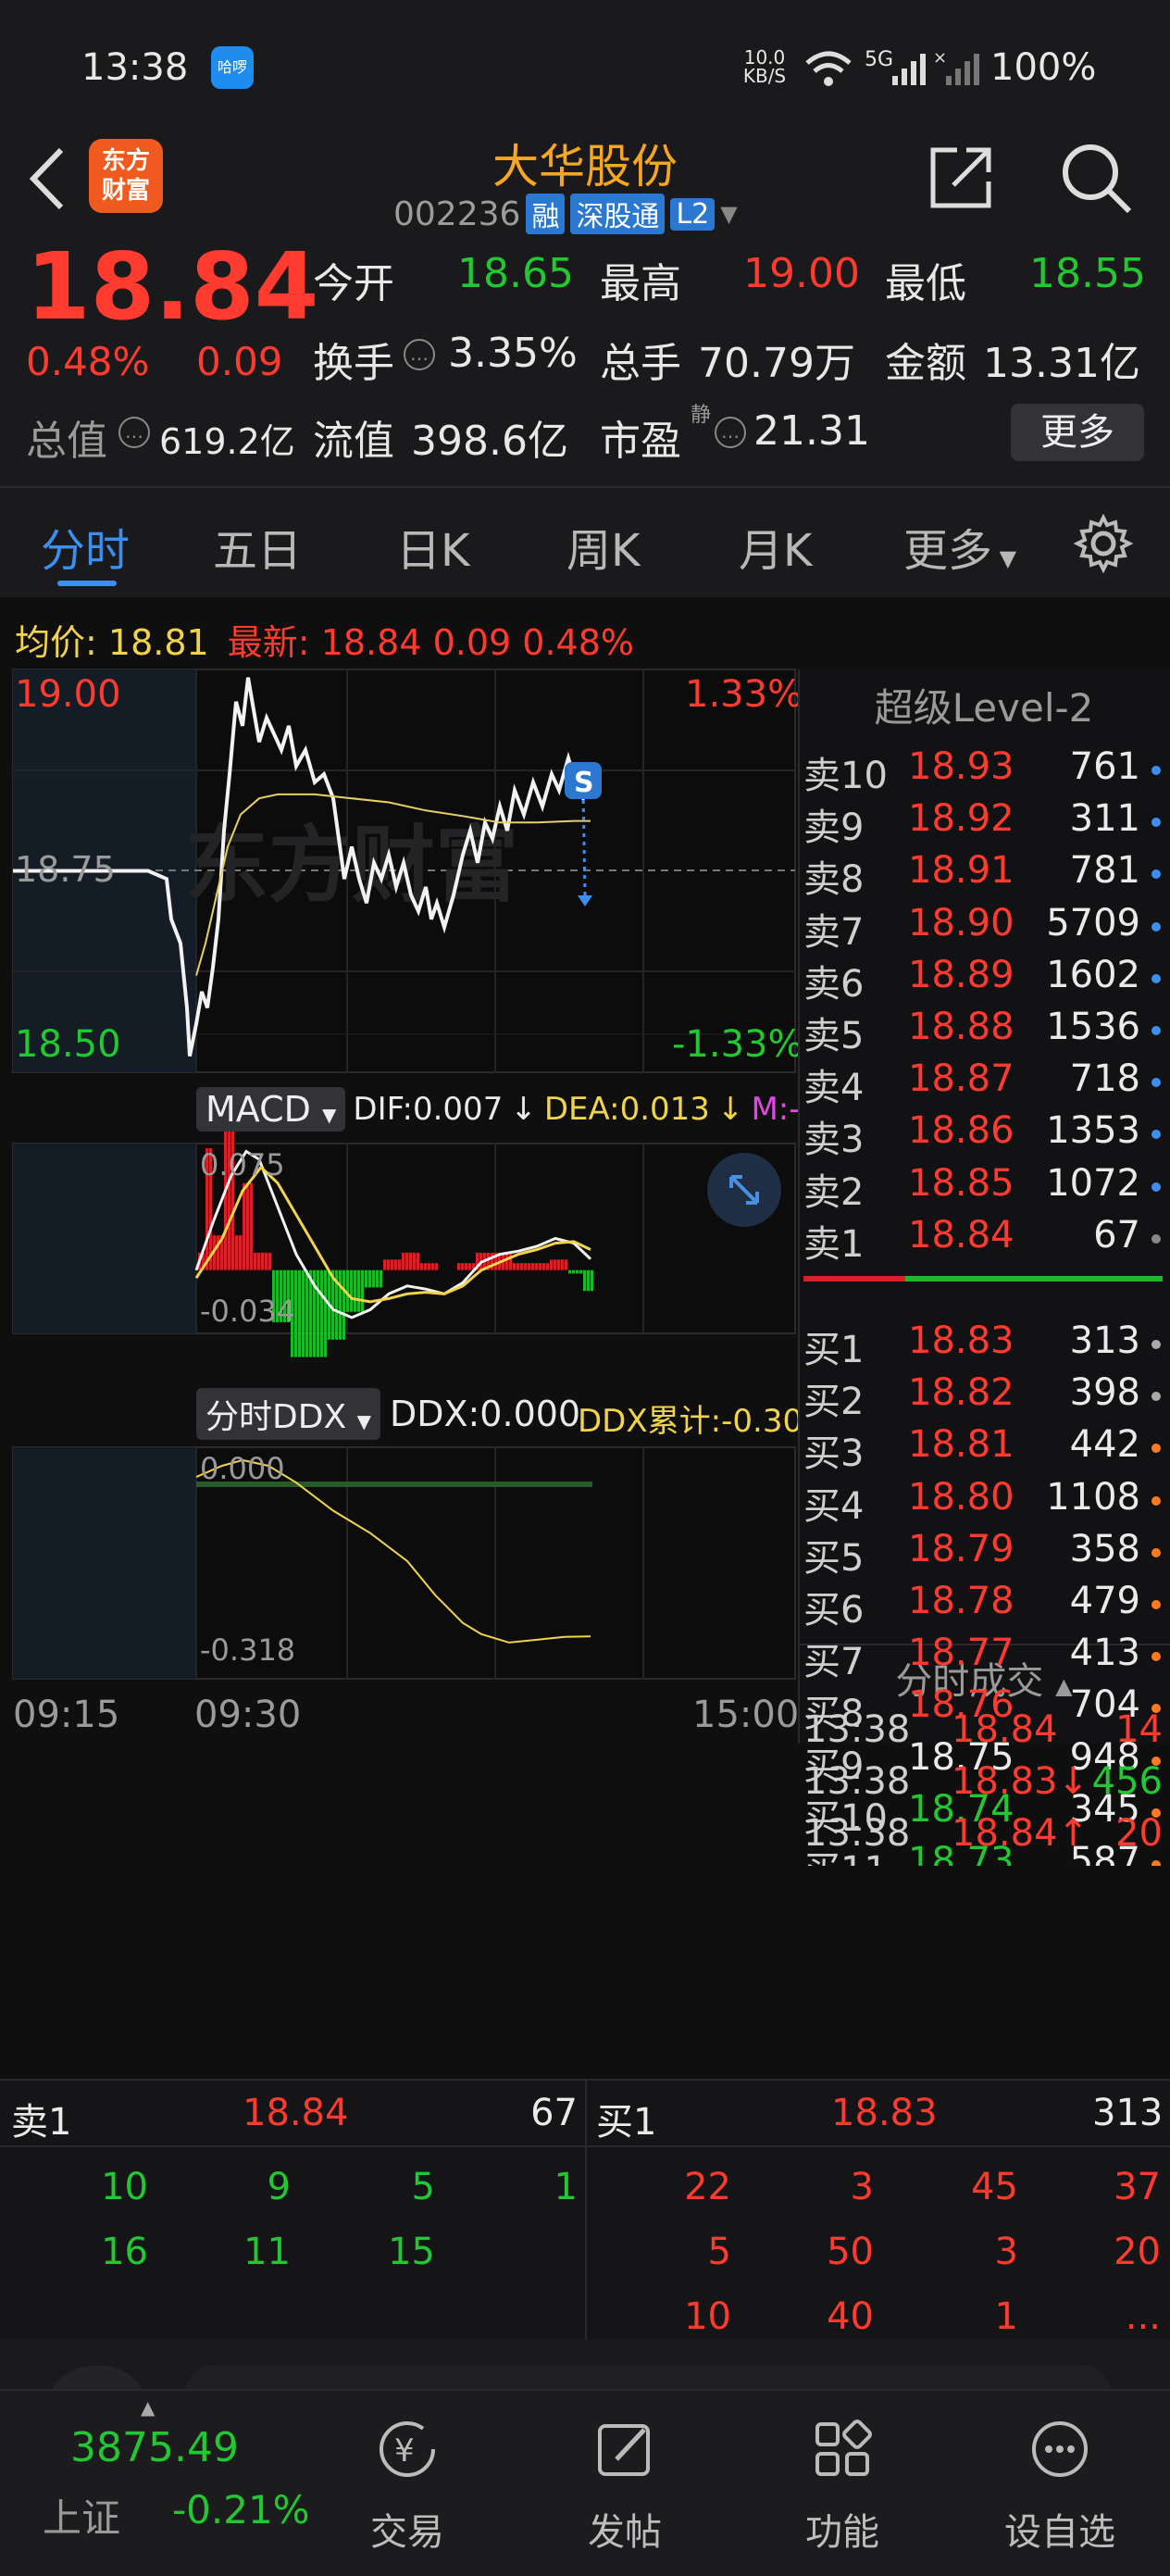  What do you see at coordinates (624, 2450) in the screenshot?
I see `edit-icon` at bounding box center [624, 2450].